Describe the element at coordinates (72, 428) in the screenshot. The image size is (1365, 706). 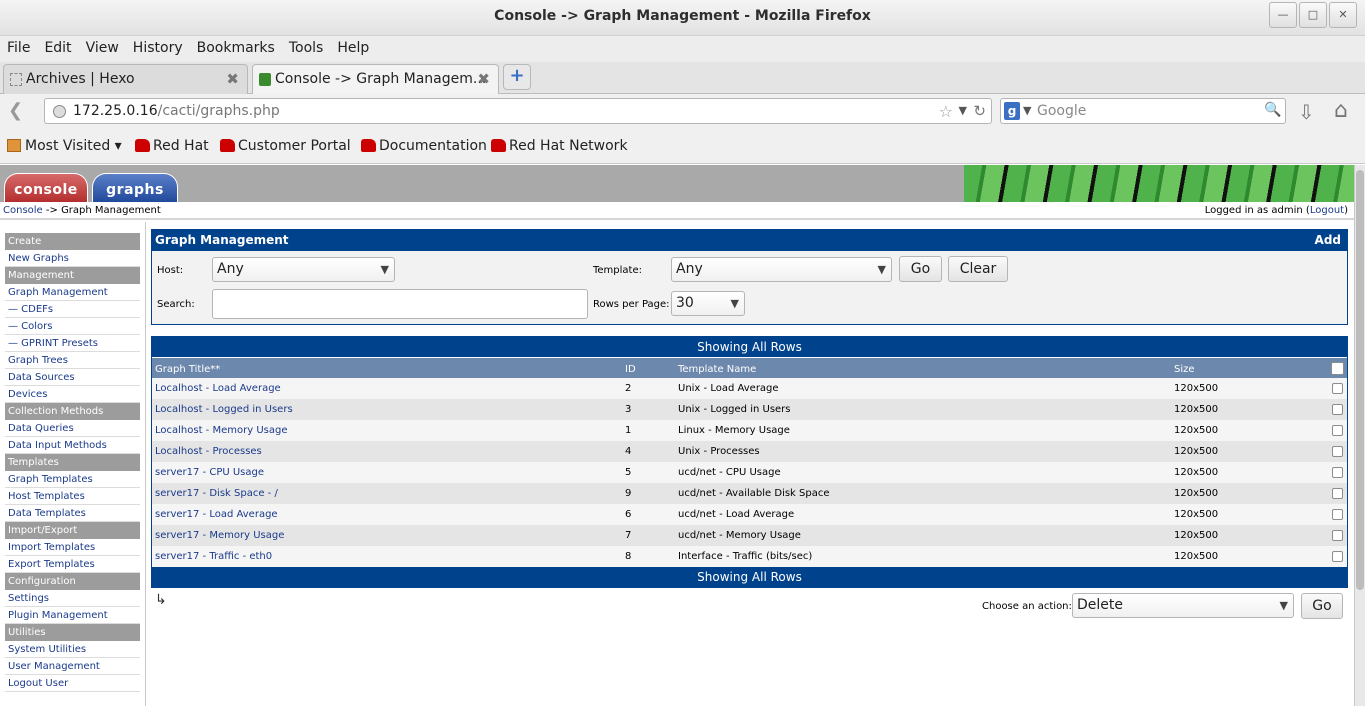
I see `sidebar-item-data-queries: Data Queries` at that location.